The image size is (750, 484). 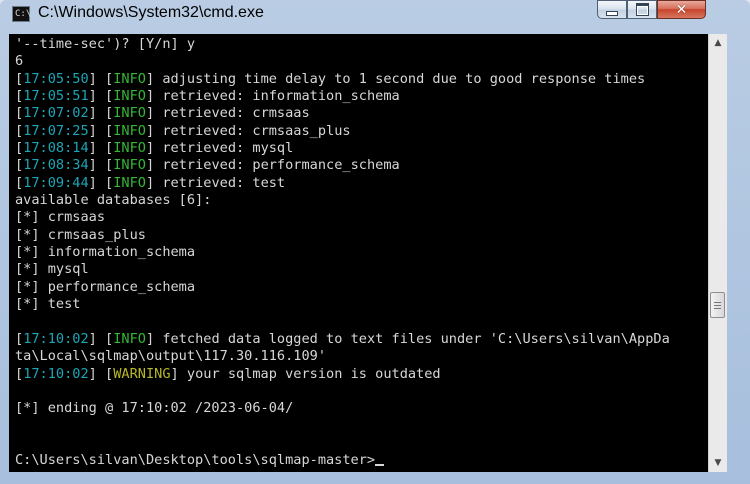 What do you see at coordinates (277, 165) in the screenshot?
I see `log-message: retrieved: performance_schema` at bounding box center [277, 165].